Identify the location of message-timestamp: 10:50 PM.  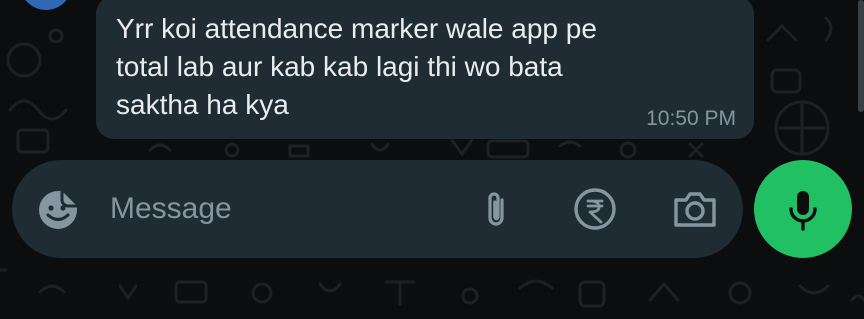
(691, 118).